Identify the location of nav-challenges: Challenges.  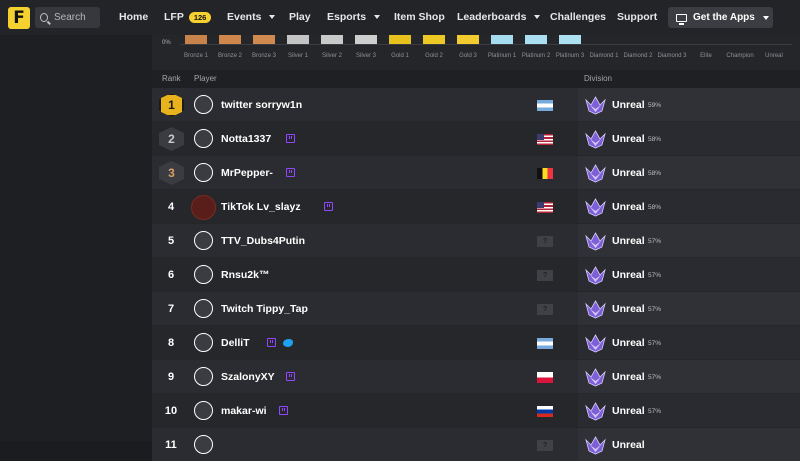
(578, 17).